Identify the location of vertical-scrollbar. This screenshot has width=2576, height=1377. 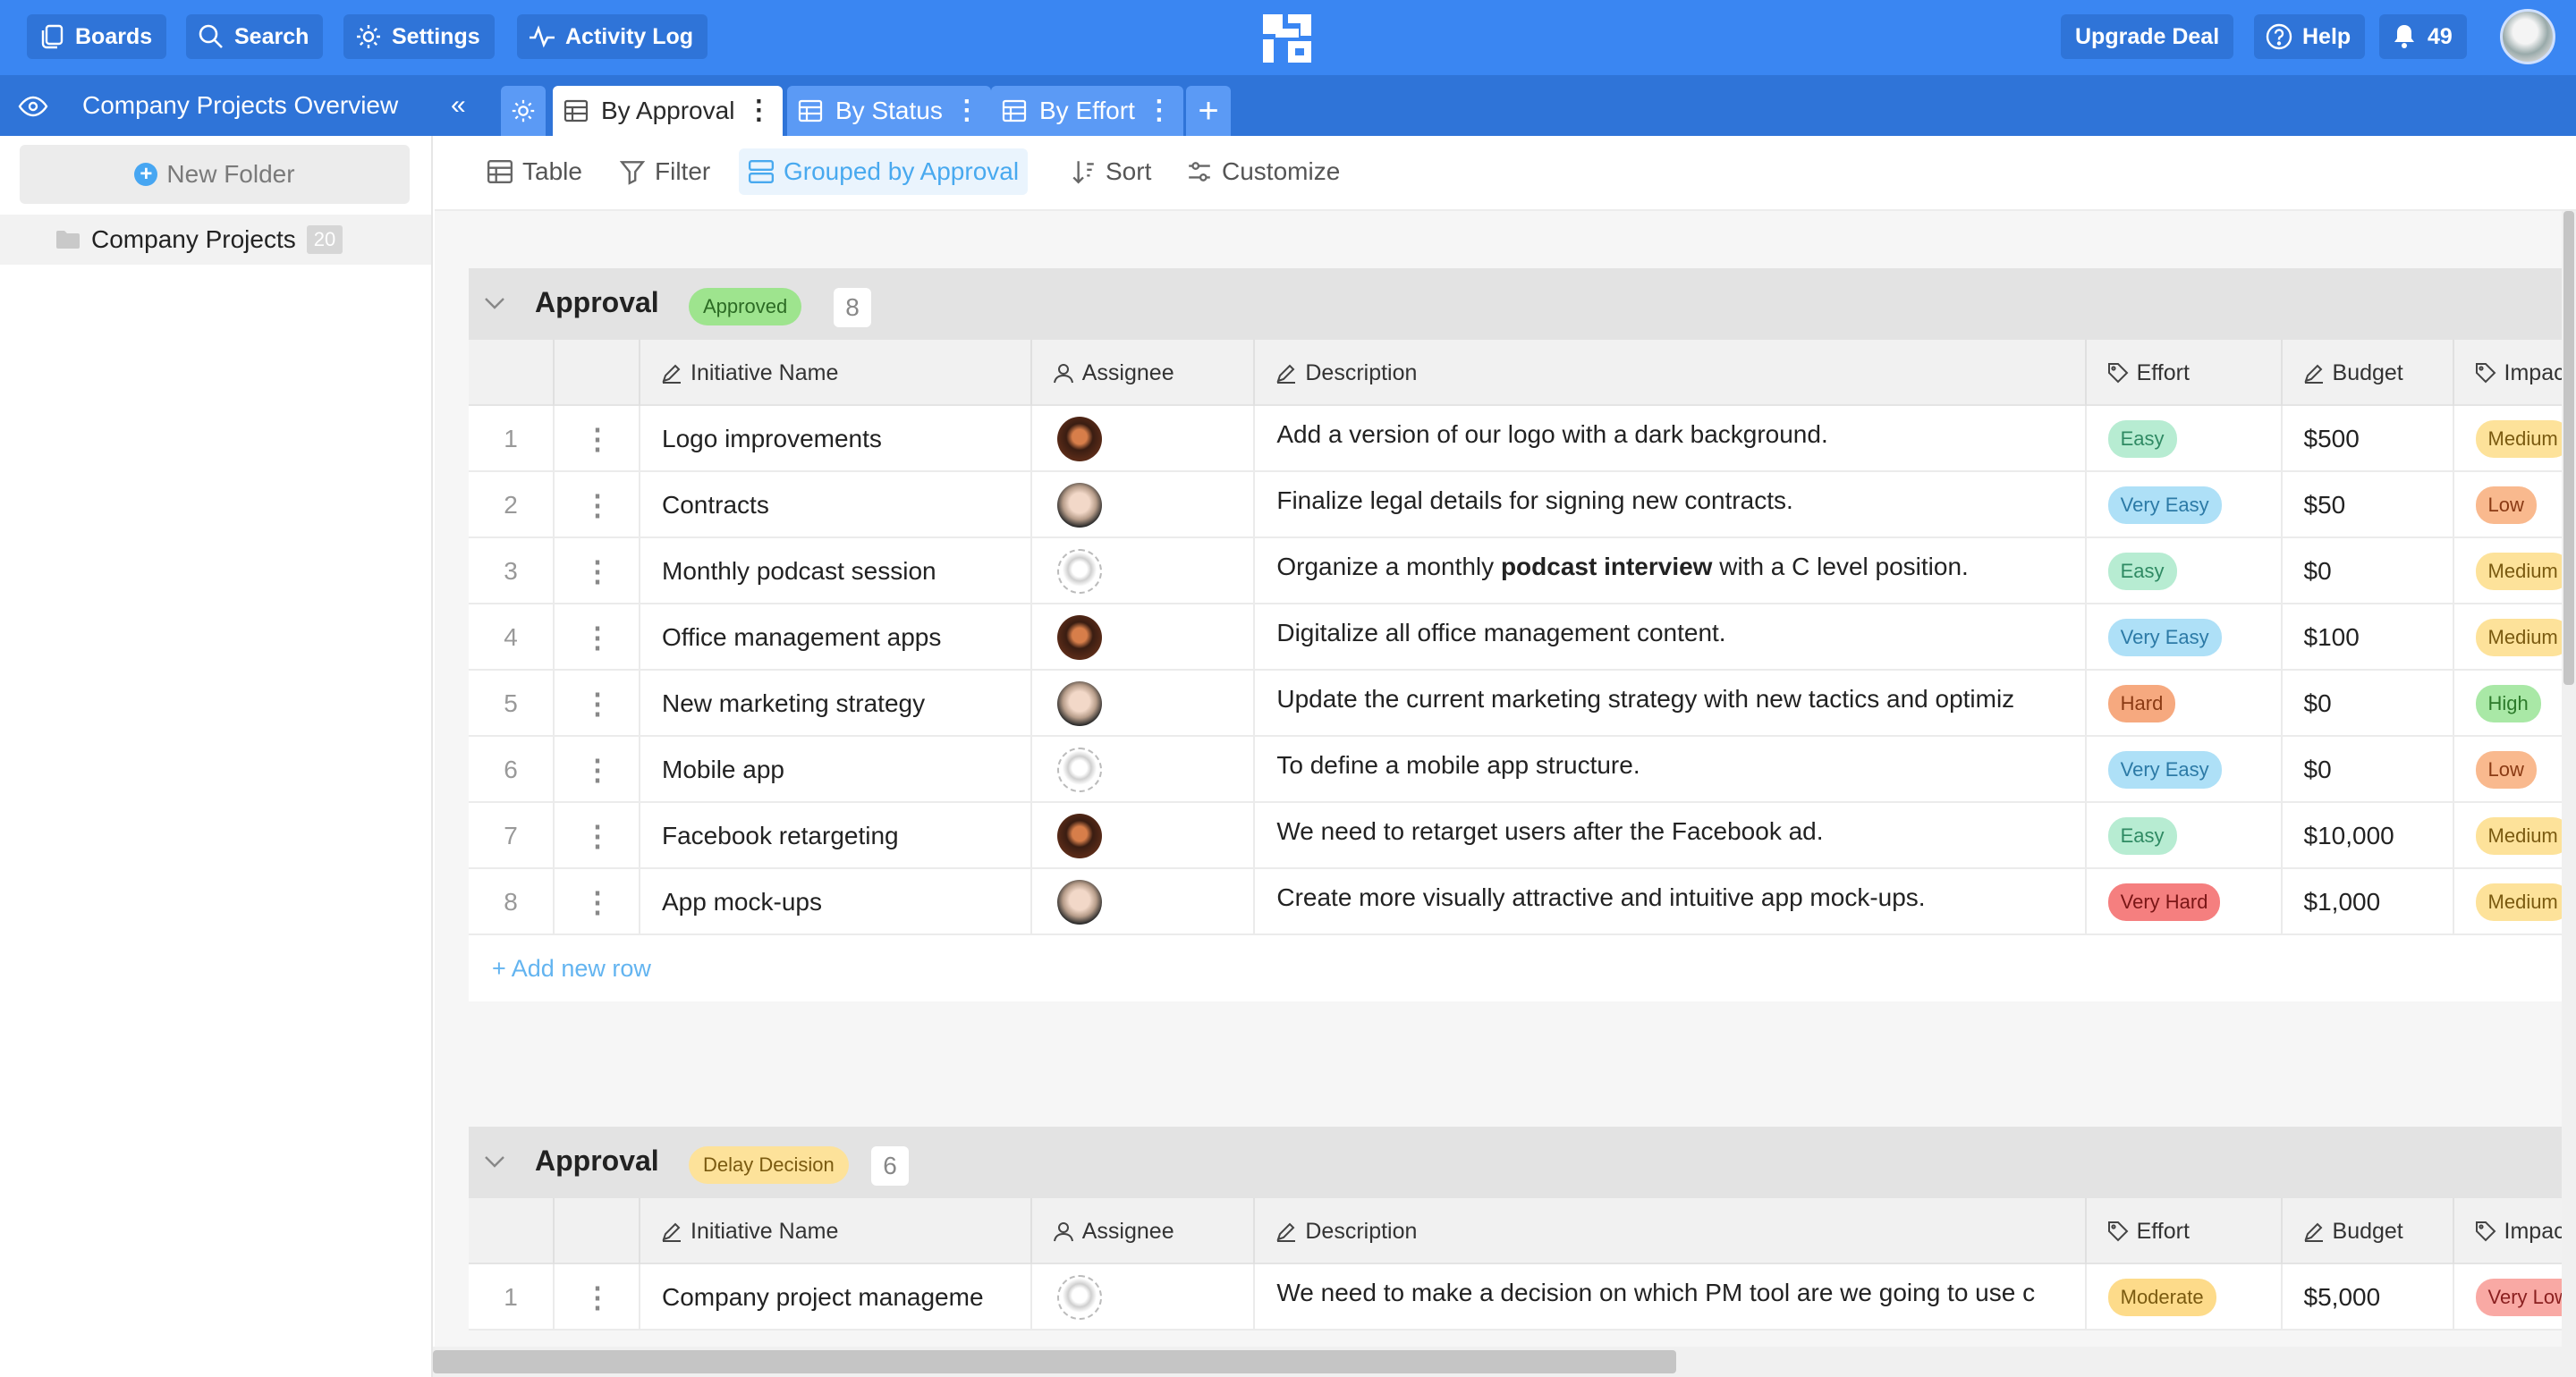
(2569, 779).